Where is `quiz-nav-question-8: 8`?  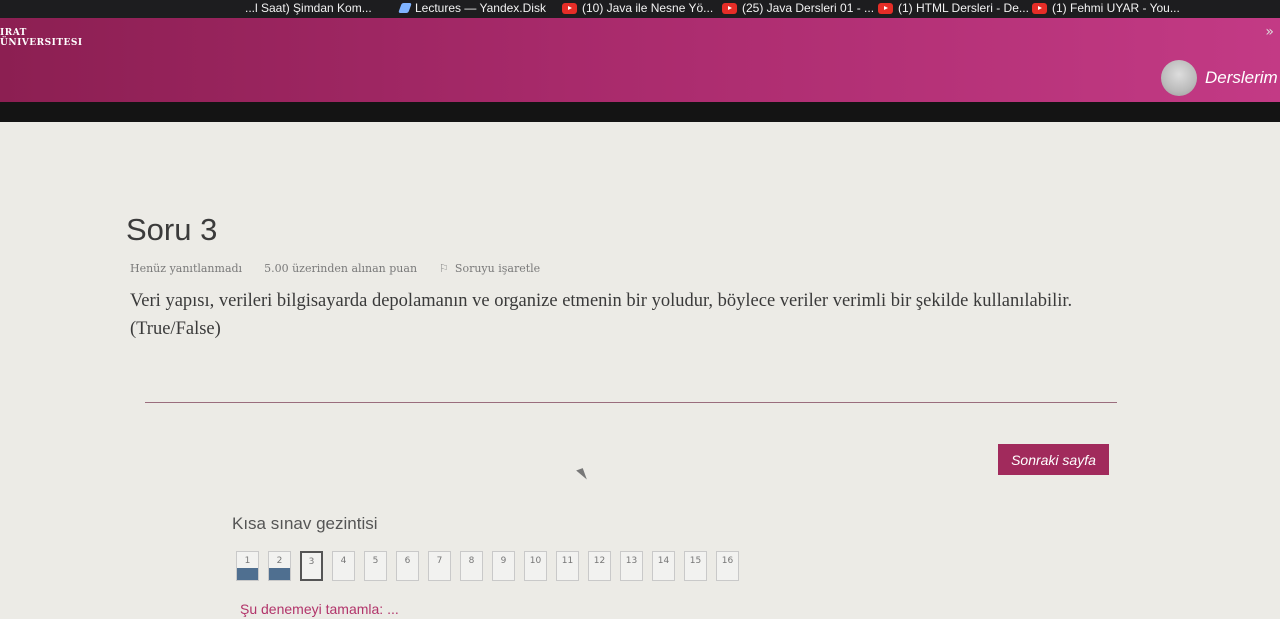
quiz-nav-question-8: 8 is located at coordinates (471, 566).